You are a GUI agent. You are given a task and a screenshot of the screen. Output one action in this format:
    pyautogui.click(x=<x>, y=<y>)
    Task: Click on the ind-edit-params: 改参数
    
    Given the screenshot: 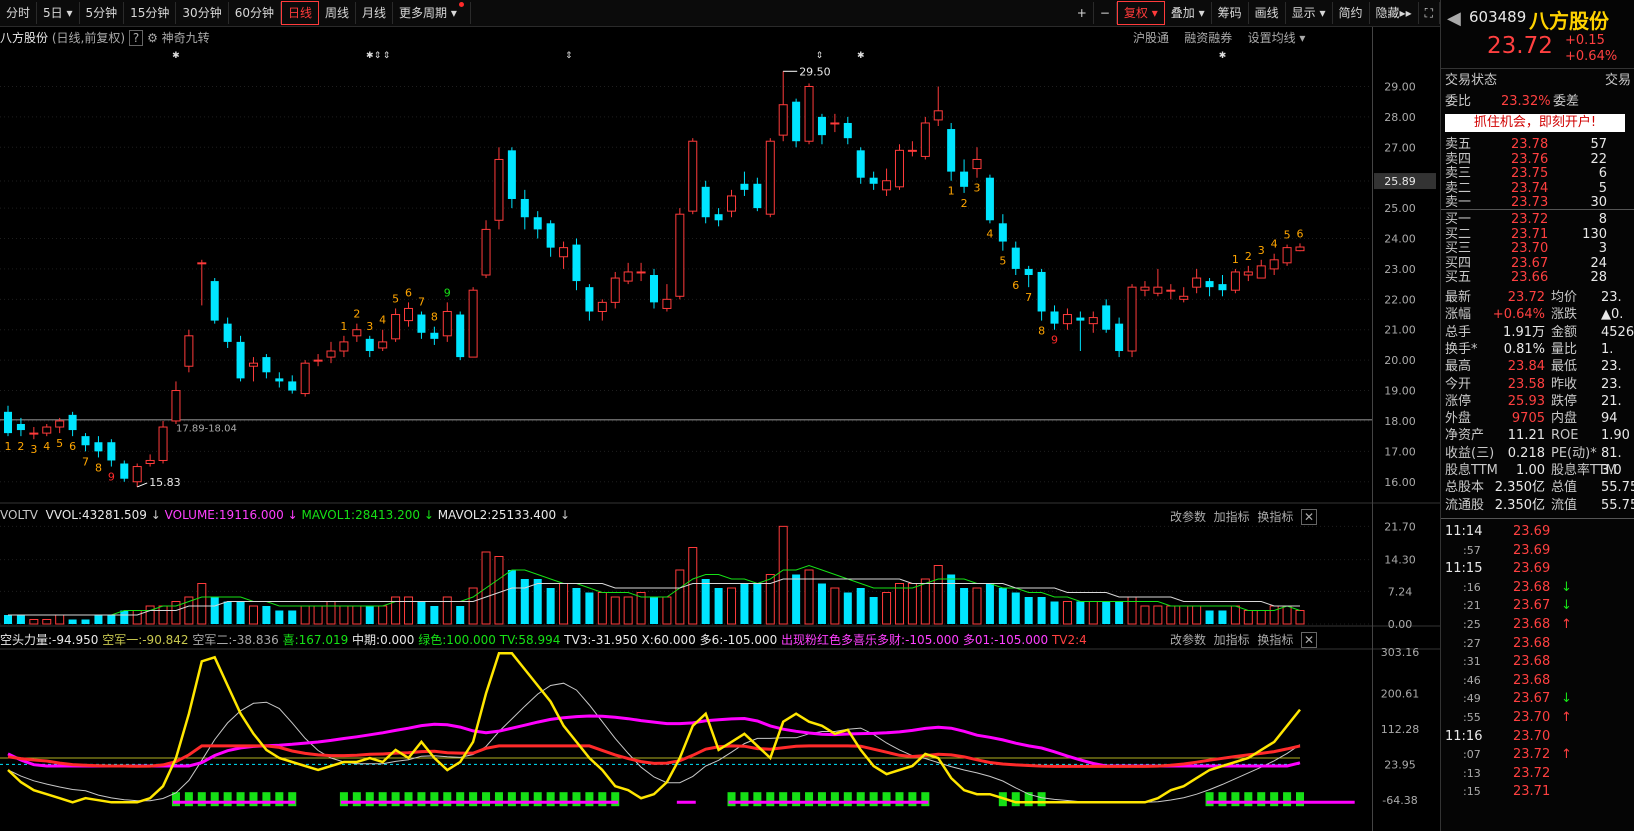 What is the action you would take?
    pyautogui.click(x=1188, y=640)
    